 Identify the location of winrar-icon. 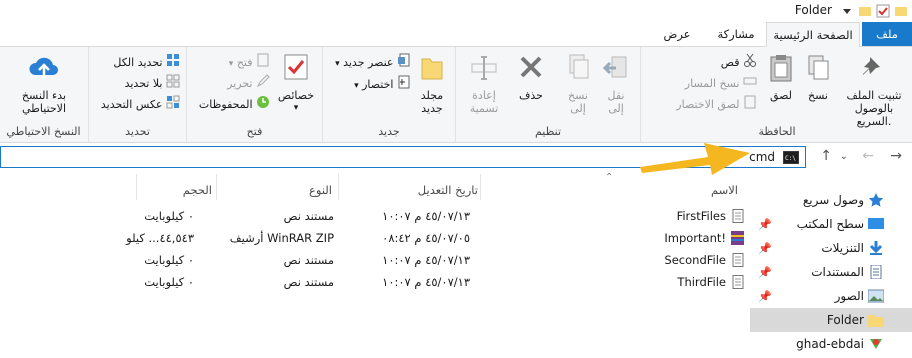
(737, 239).